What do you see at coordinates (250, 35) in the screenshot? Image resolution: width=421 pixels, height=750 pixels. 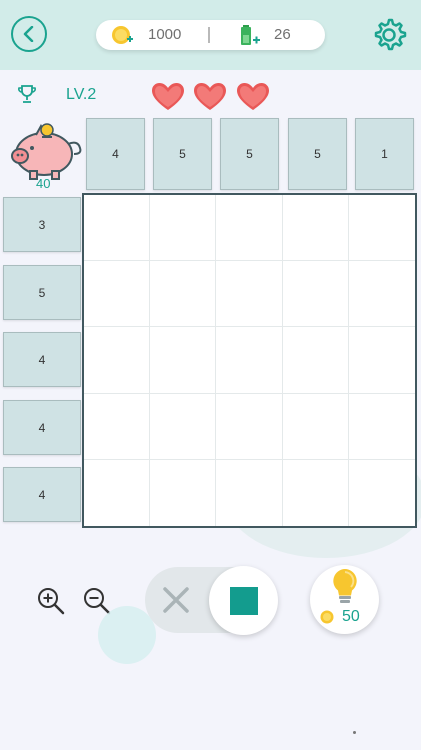 I see `battery-icon` at bounding box center [250, 35].